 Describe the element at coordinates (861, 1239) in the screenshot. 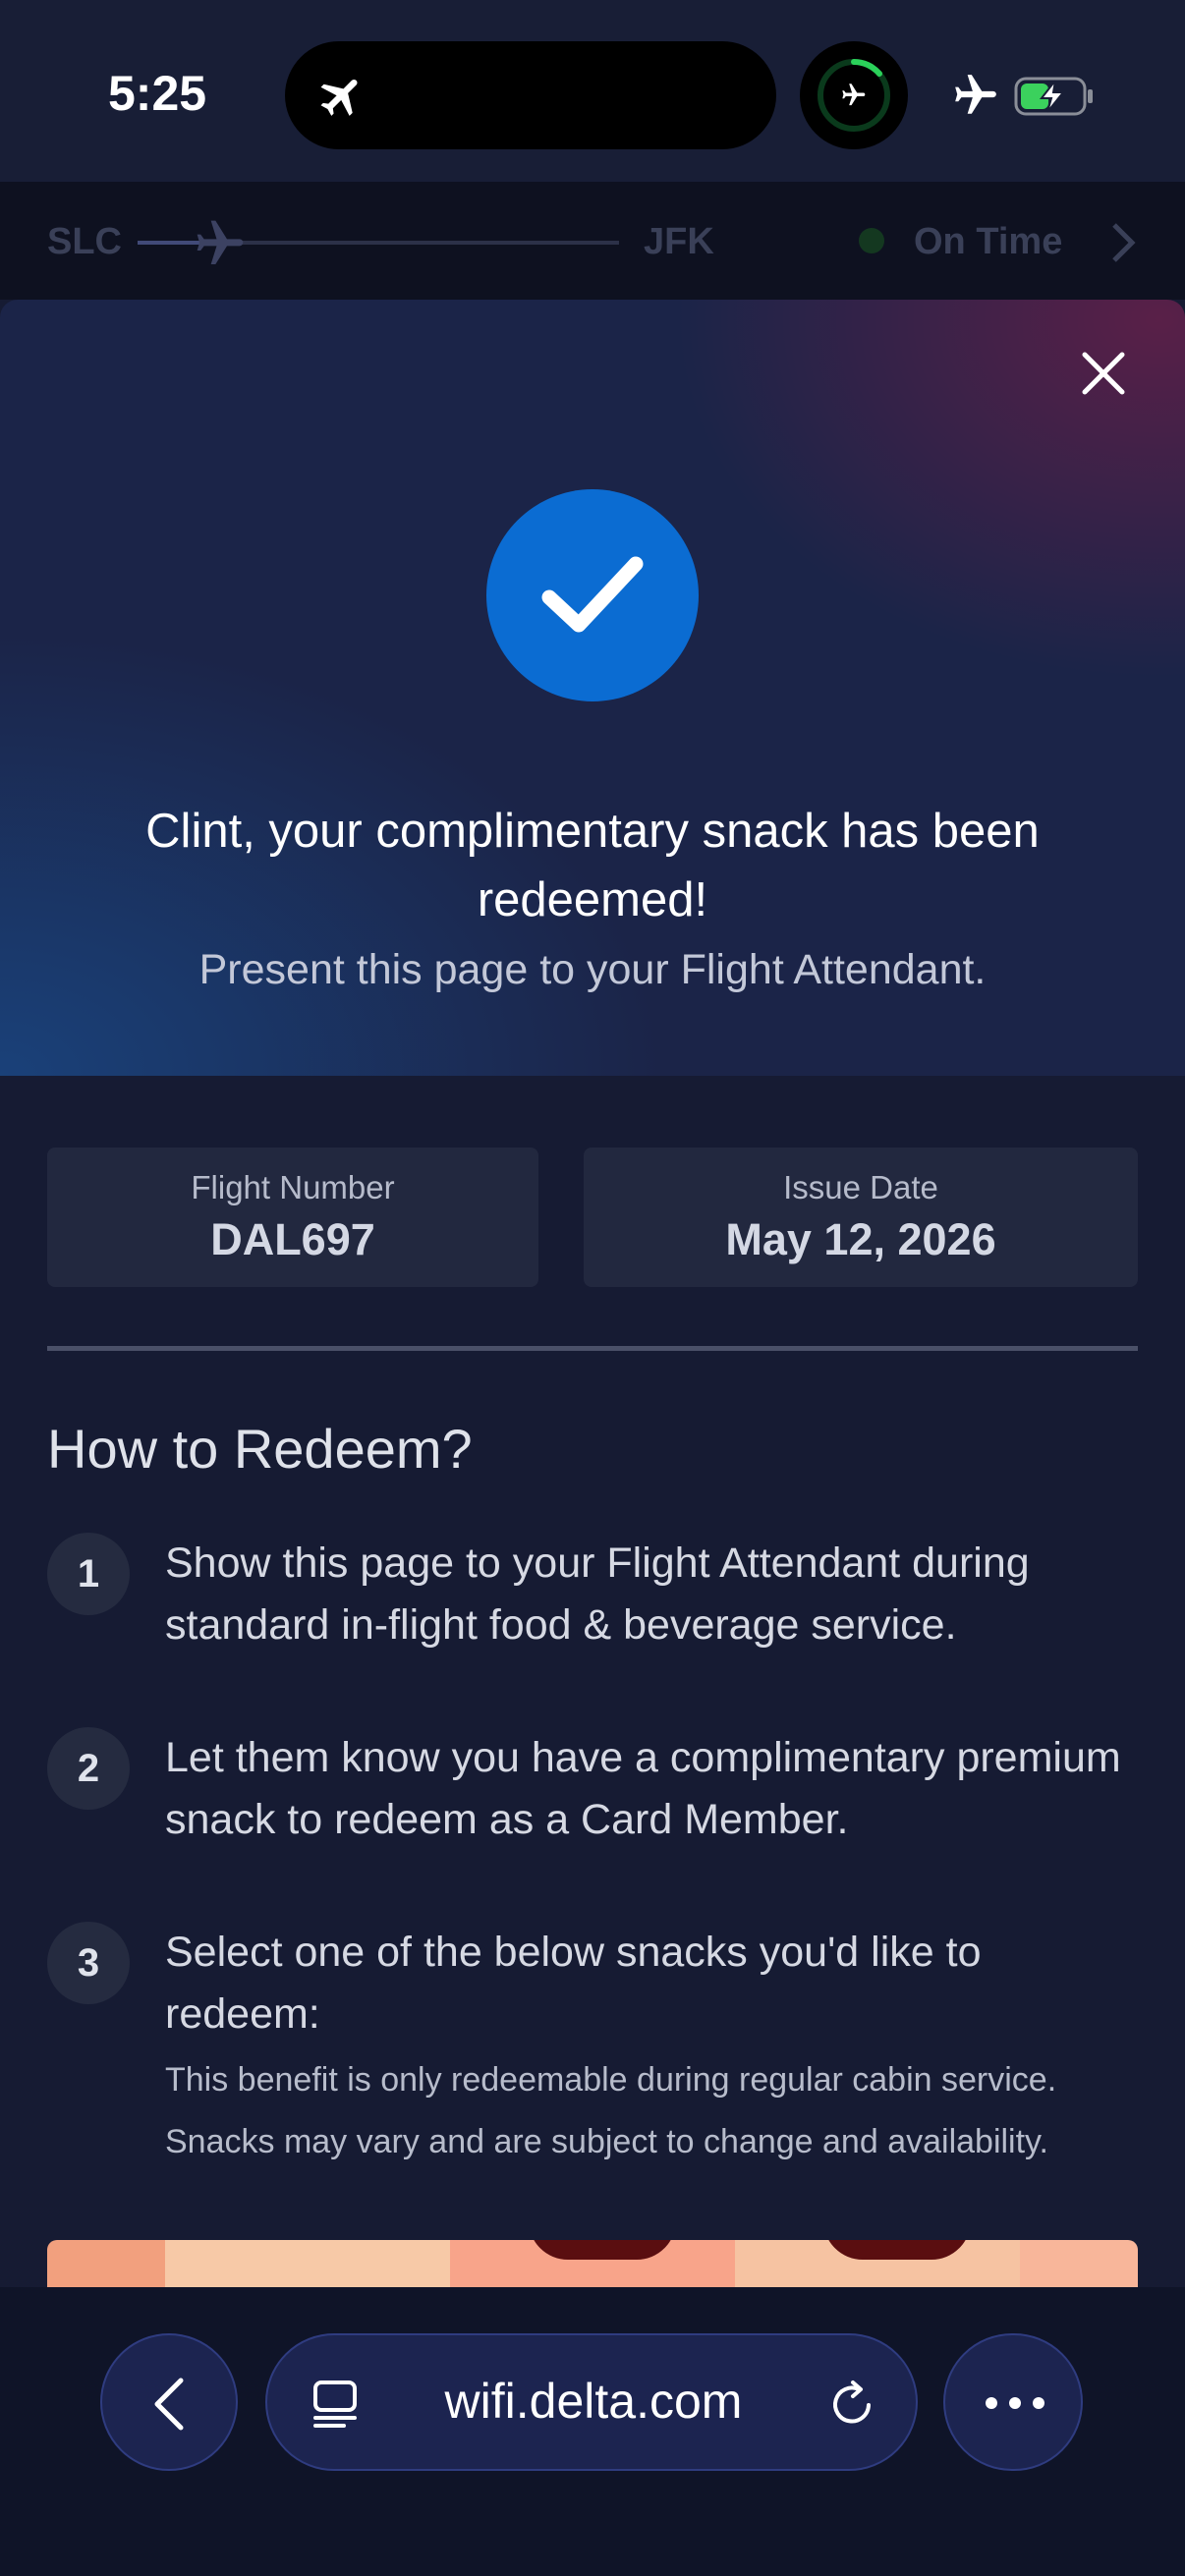

I see `issue-date-value: May 12, 2026` at that location.